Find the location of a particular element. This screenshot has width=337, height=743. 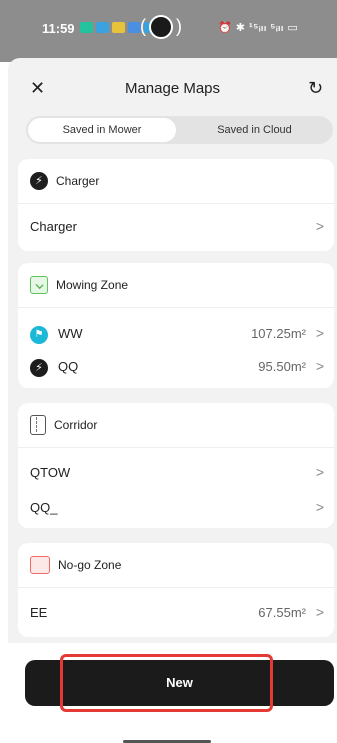

list-item-qq-corridor: QQ_ > is located at coordinates (176, 508).